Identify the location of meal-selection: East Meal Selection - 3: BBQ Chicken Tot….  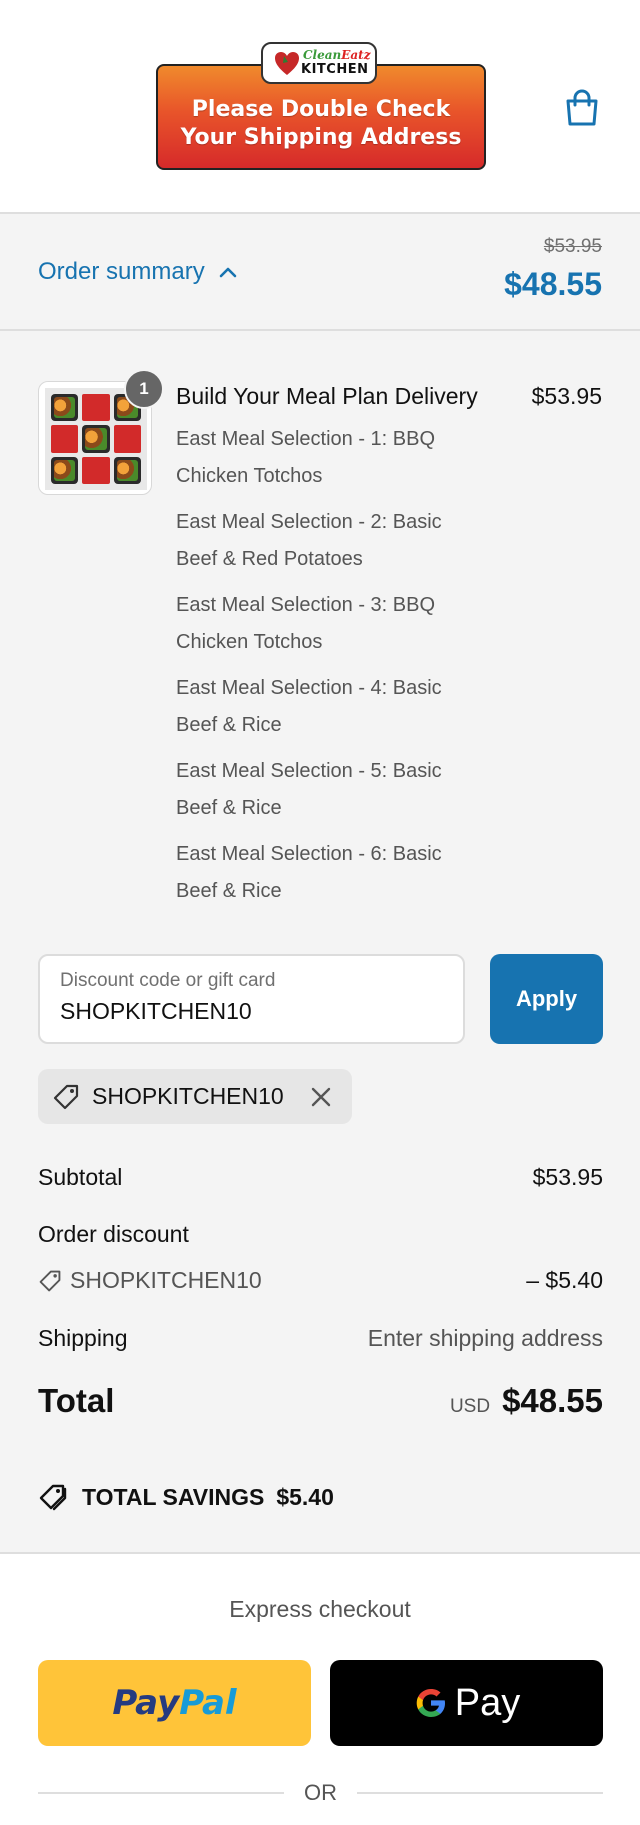
(306, 623).